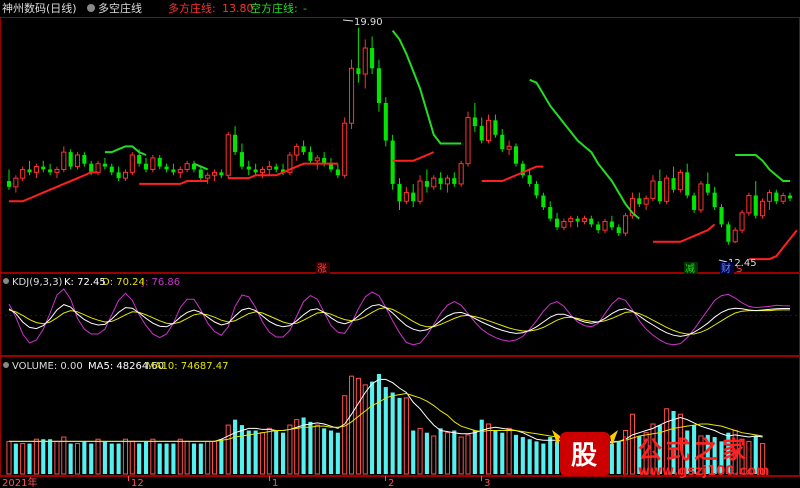  What do you see at coordinates (322, 269) in the screenshot?
I see `zhang-marker: 涨` at bounding box center [322, 269].